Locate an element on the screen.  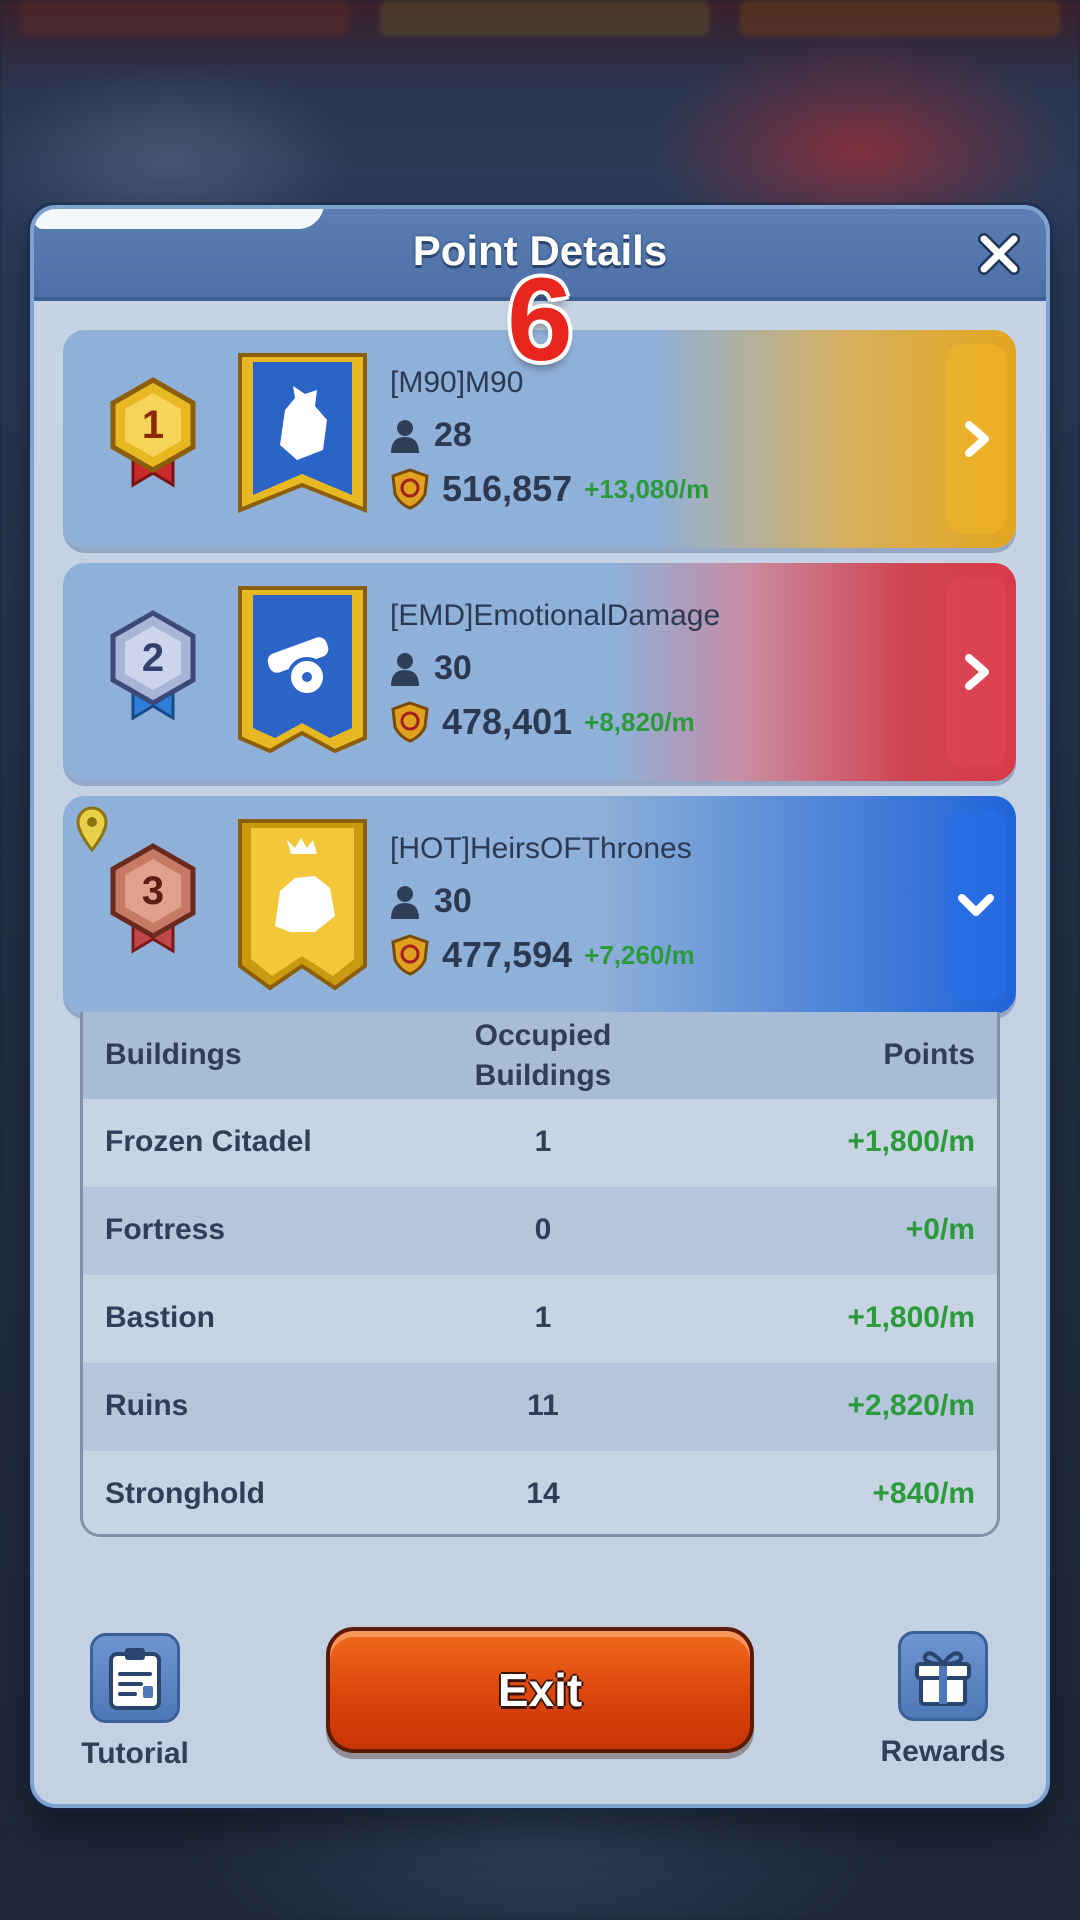
building-name: Bastion is located at coordinates (160, 1317).